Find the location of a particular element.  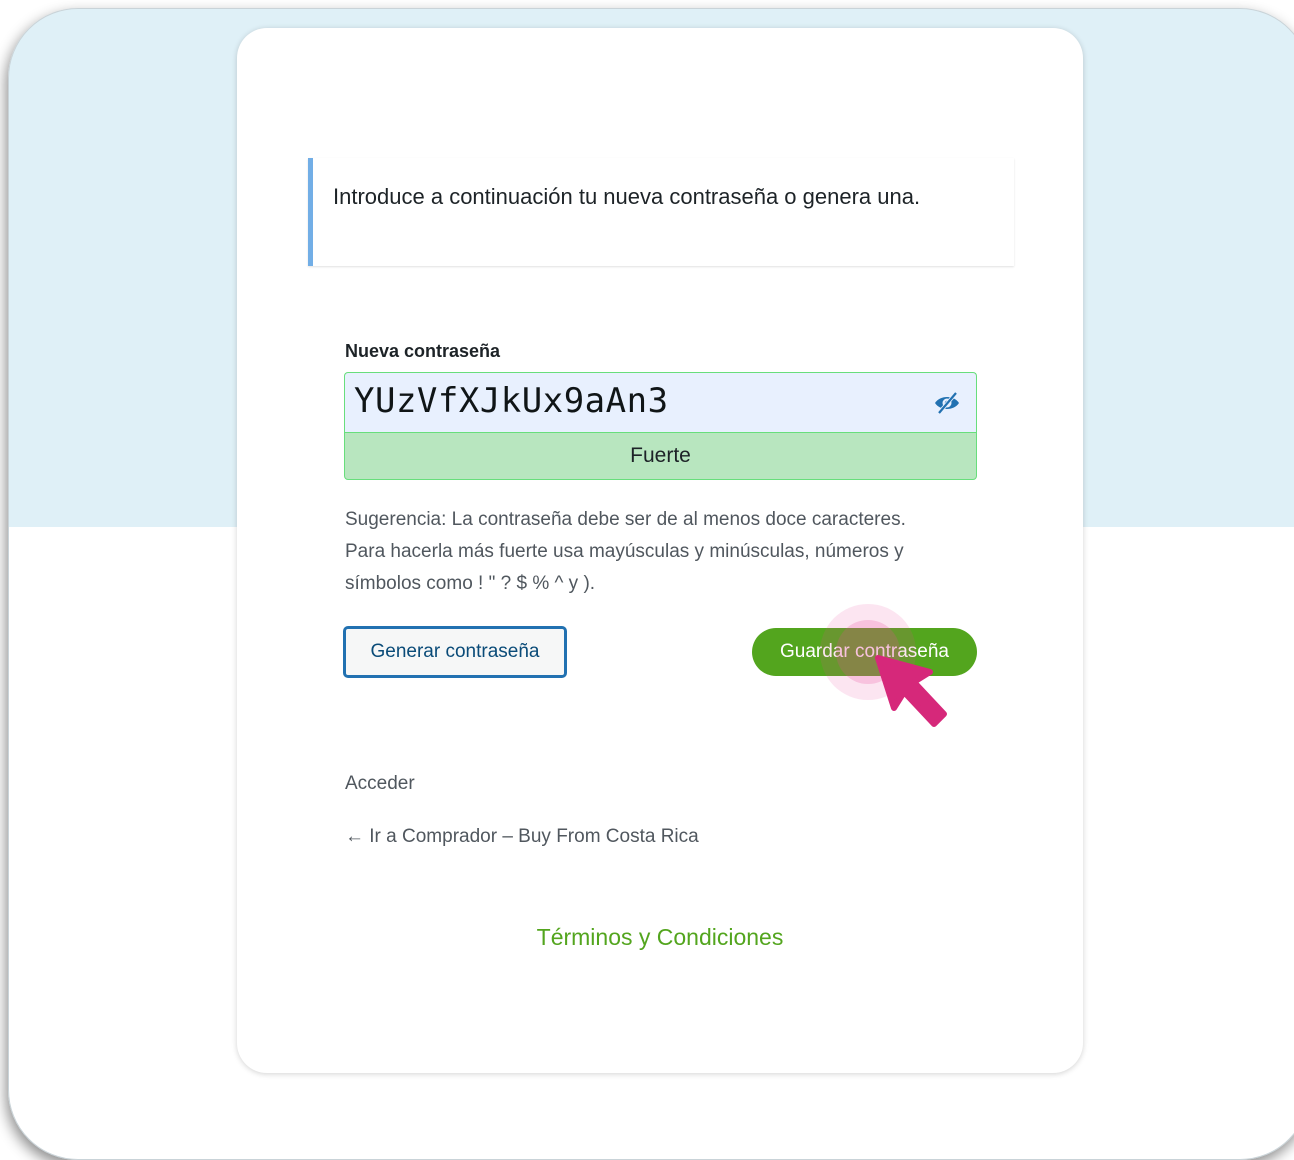

cursor-arrow-icon is located at coordinates (915, 695).